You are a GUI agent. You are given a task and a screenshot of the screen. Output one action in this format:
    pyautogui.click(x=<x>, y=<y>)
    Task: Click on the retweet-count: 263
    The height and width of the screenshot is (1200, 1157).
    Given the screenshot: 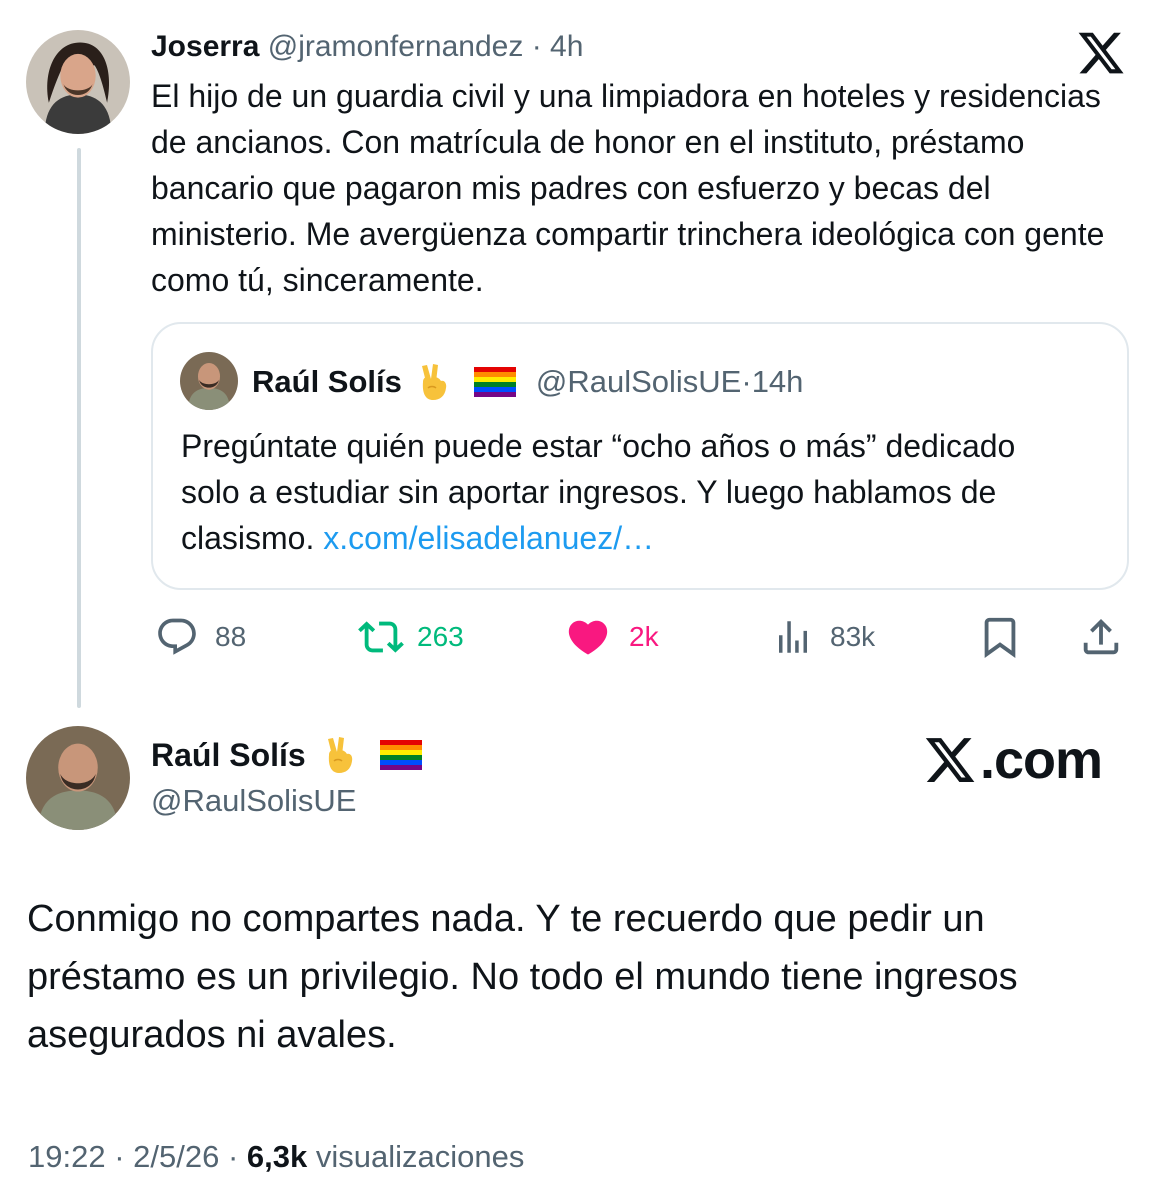 What is the action you would take?
    pyautogui.click(x=440, y=636)
    